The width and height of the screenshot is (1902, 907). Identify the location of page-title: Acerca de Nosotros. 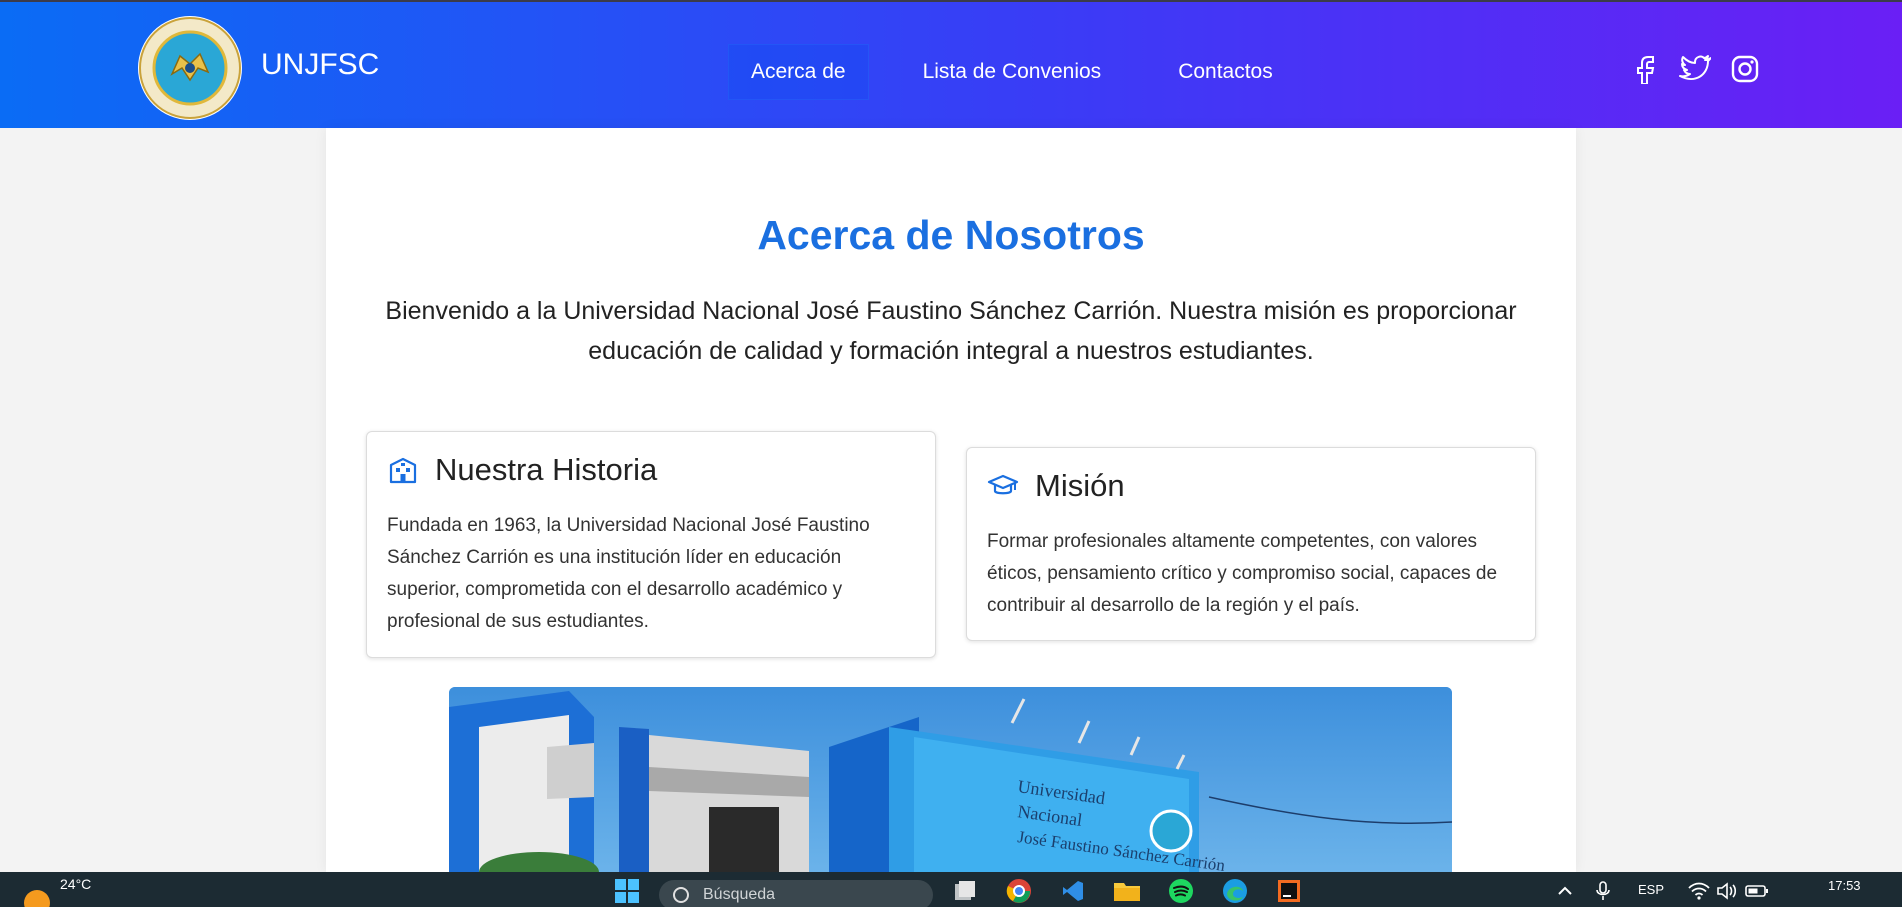
(951, 235).